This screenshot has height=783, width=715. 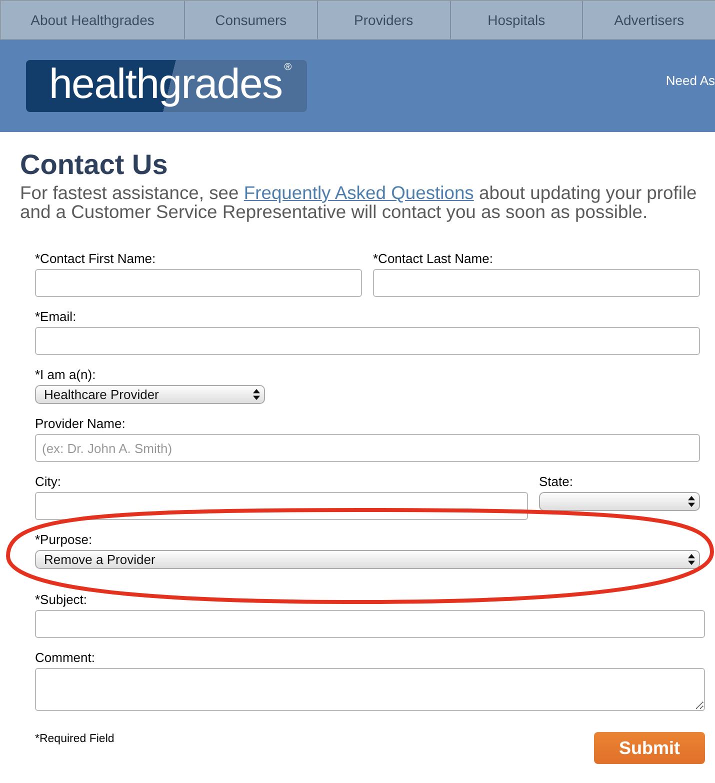 What do you see at coordinates (95, 258) in the screenshot?
I see `field-label: *Contact First Name:` at bounding box center [95, 258].